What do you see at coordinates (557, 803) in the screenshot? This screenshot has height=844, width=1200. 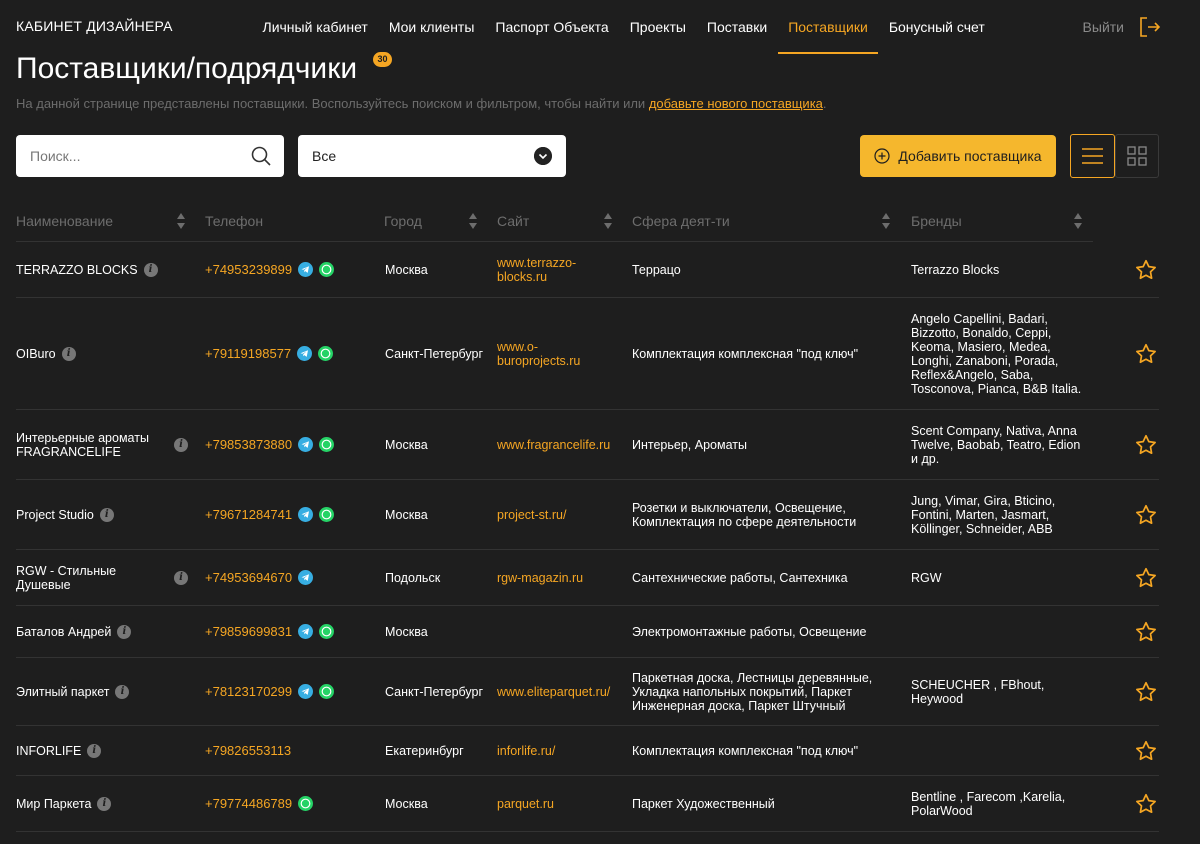 I see `site-link: parquet.ru` at bounding box center [557, 803].